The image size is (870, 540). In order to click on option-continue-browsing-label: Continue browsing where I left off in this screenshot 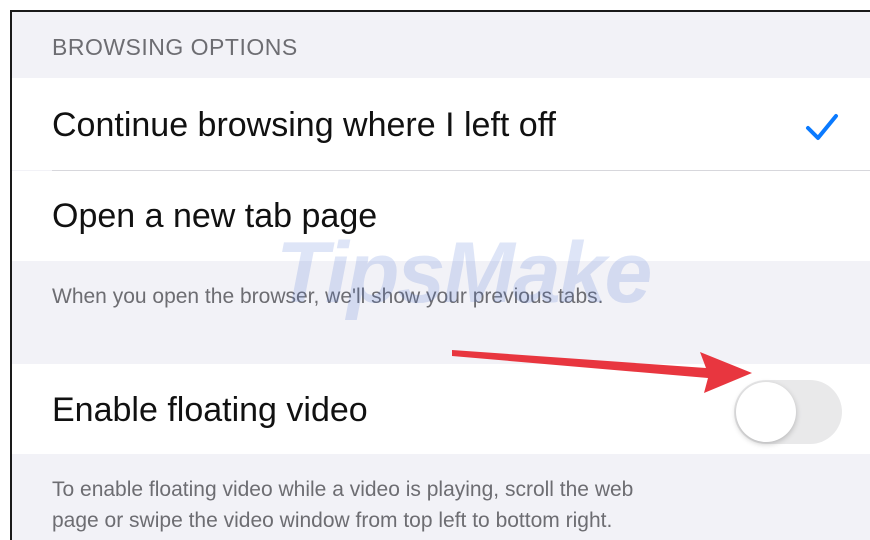, I will do `click(304, 125)`.